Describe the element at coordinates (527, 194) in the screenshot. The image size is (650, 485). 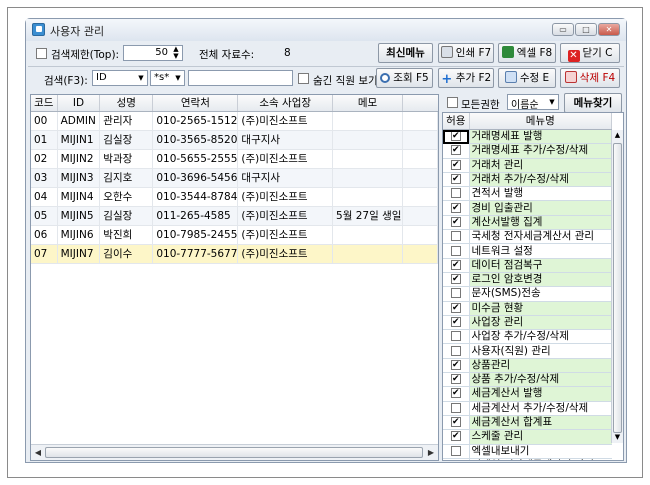
I see `menu-permission-row: 견적서 발행` at that location.